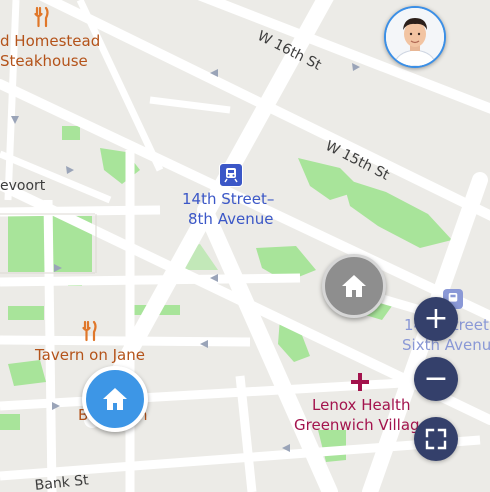  What do you see at coordinates (50, 41) in the screenshot?
I see `poi-label-homestead-1: d Homestead` at bounding box center [50, 41].